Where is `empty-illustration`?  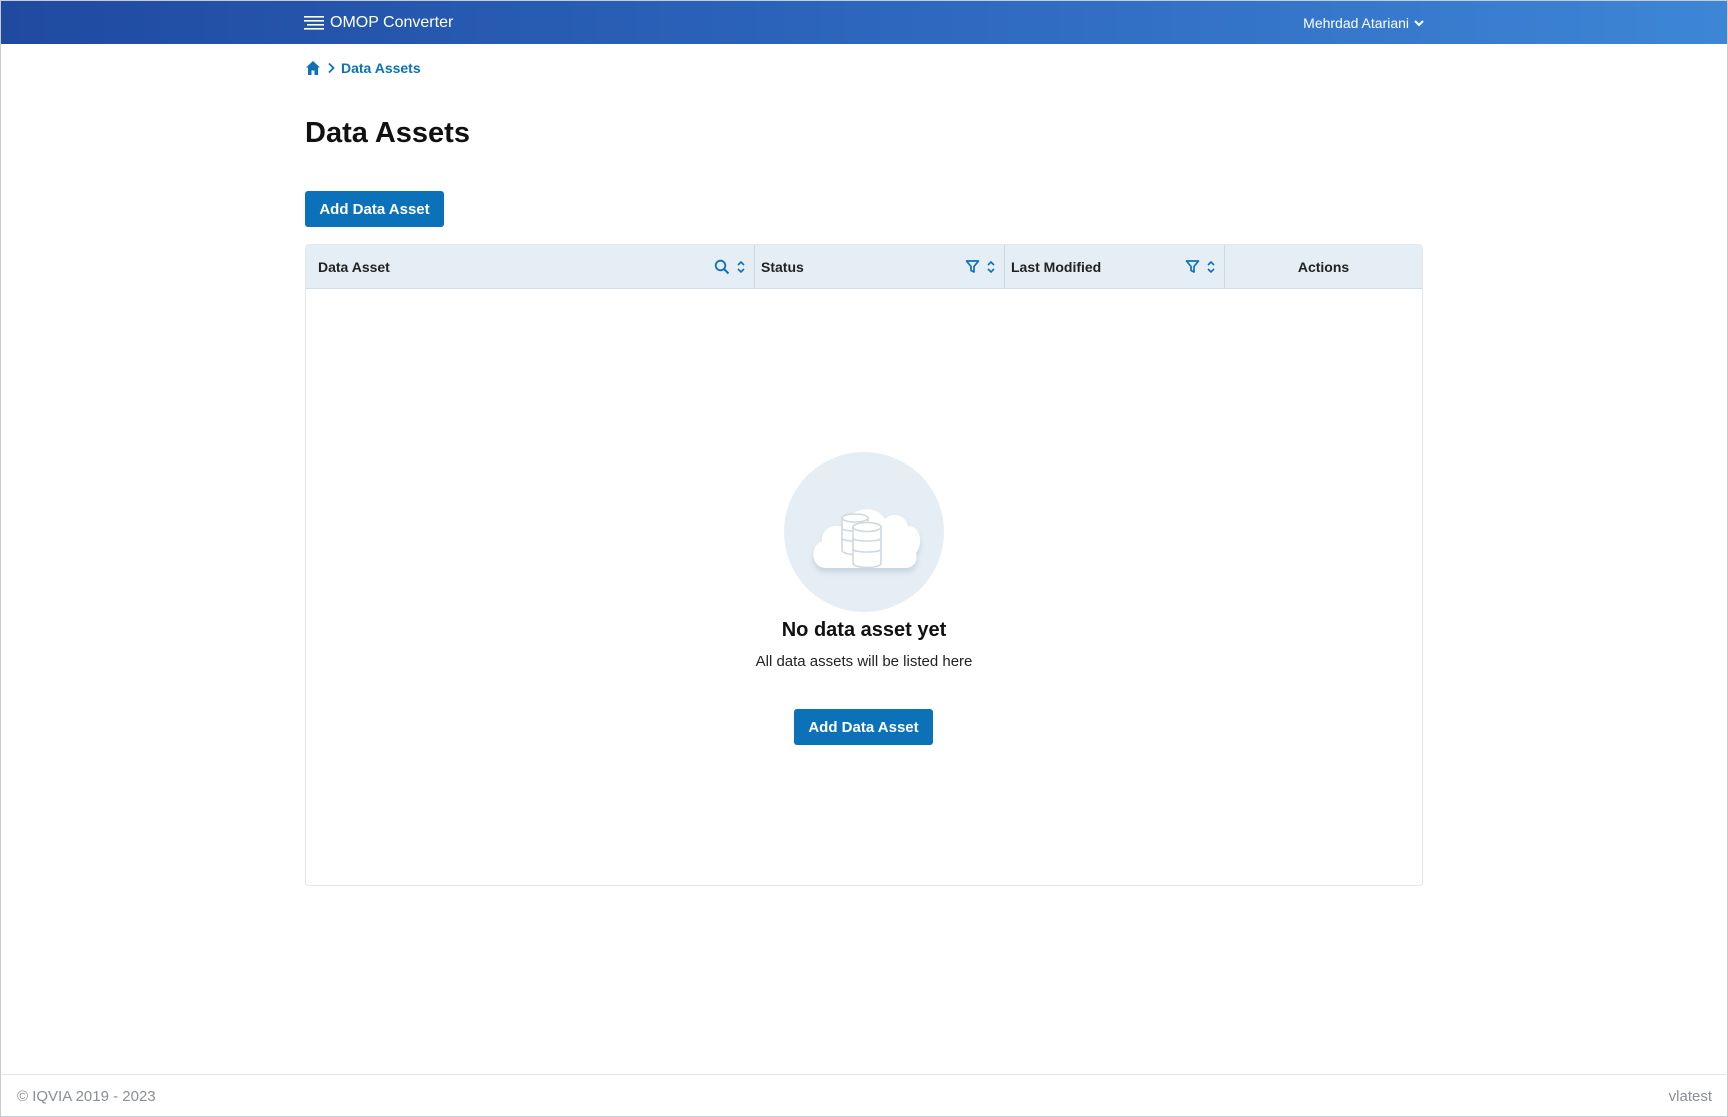
empty-illustration is located at coordinates (864, 532).